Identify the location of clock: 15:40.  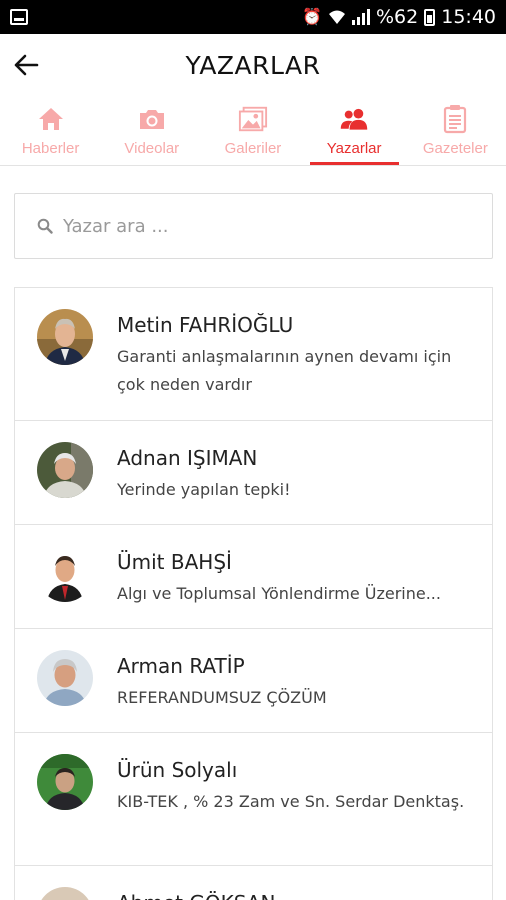
(468, 17).